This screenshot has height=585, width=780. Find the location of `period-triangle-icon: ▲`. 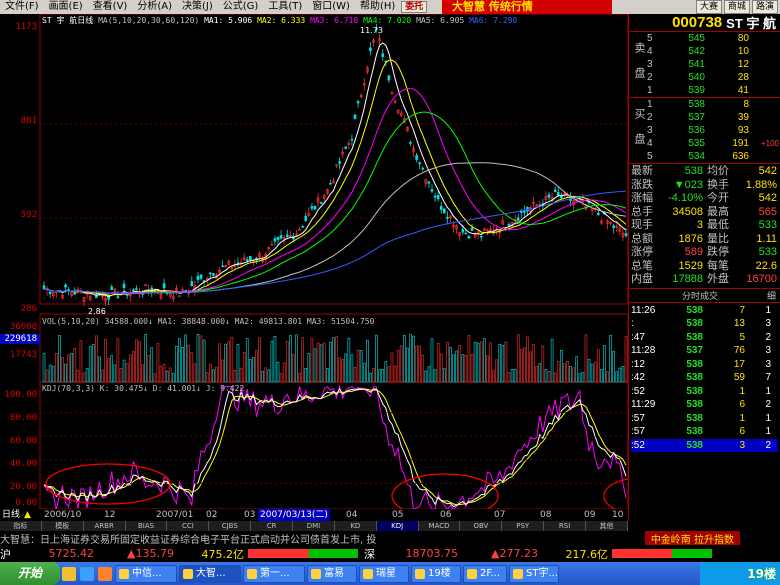

period-triangle-icon: ▲ is located at coordinates (27, 515).